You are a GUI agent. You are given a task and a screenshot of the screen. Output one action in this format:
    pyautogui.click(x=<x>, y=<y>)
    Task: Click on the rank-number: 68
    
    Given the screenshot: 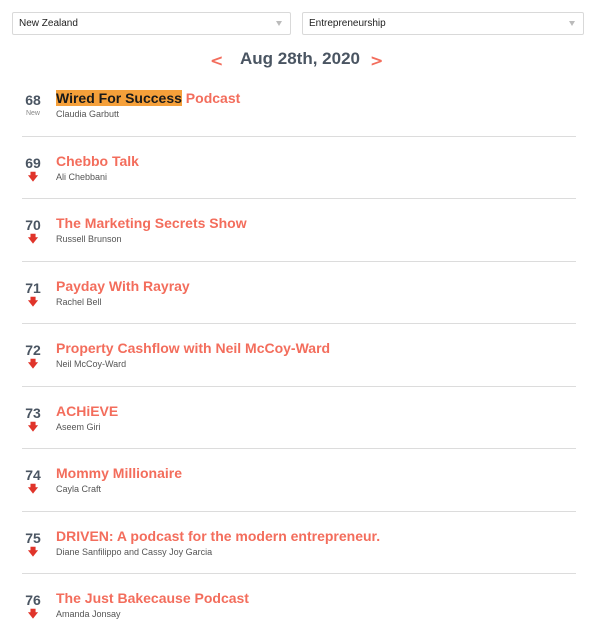 What is the action you would take?
    pyautogui.click(x=33, y=100)
    